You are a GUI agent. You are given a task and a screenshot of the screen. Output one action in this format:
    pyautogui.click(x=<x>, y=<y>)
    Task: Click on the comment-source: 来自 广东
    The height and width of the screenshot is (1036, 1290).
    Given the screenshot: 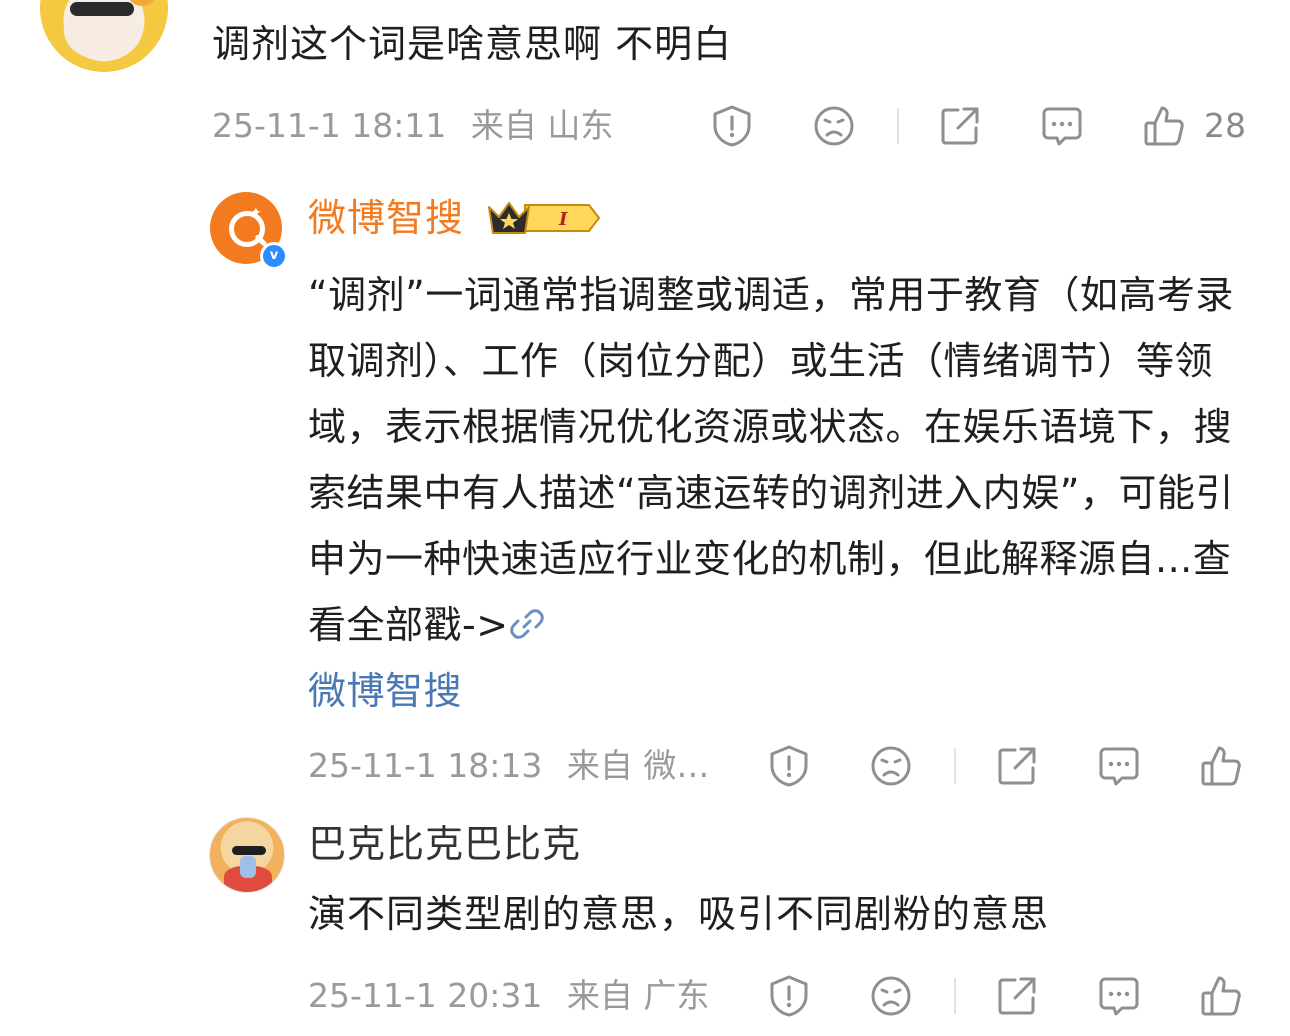 What is the action you would take?
    pyautogui.click(x=638, y=995)
    